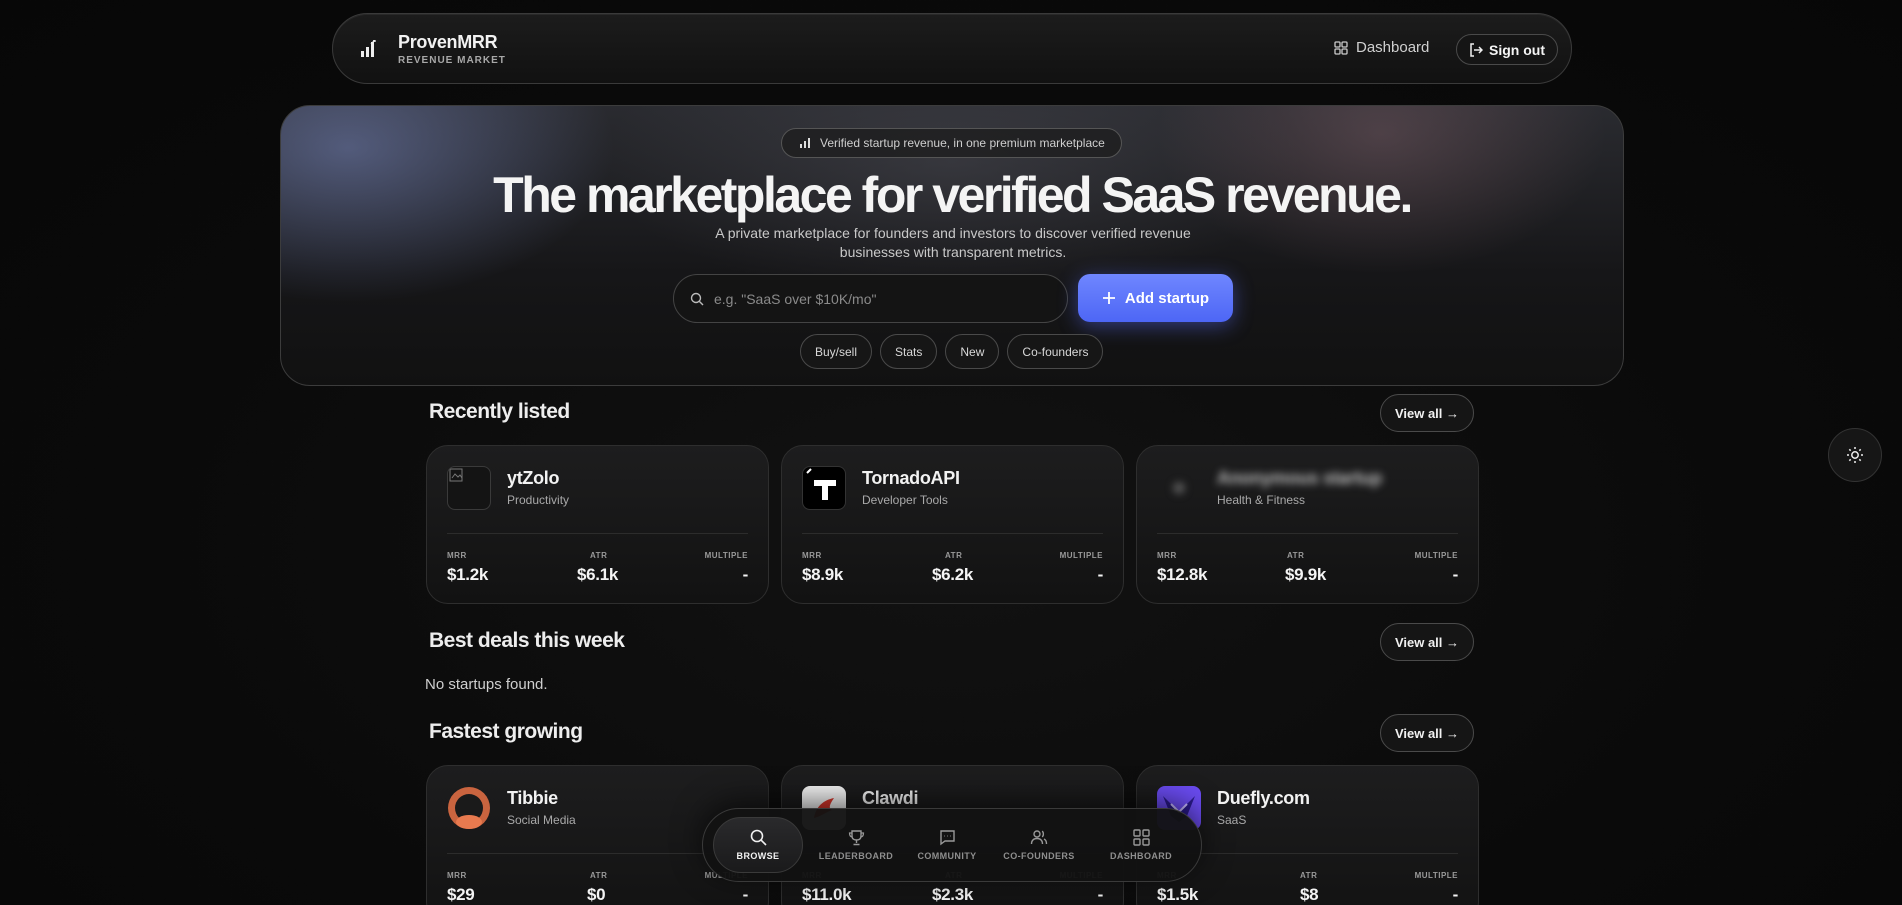 This screenshot has height=905, width=1902. I want to click on plus-icon, so click(1108, 298).